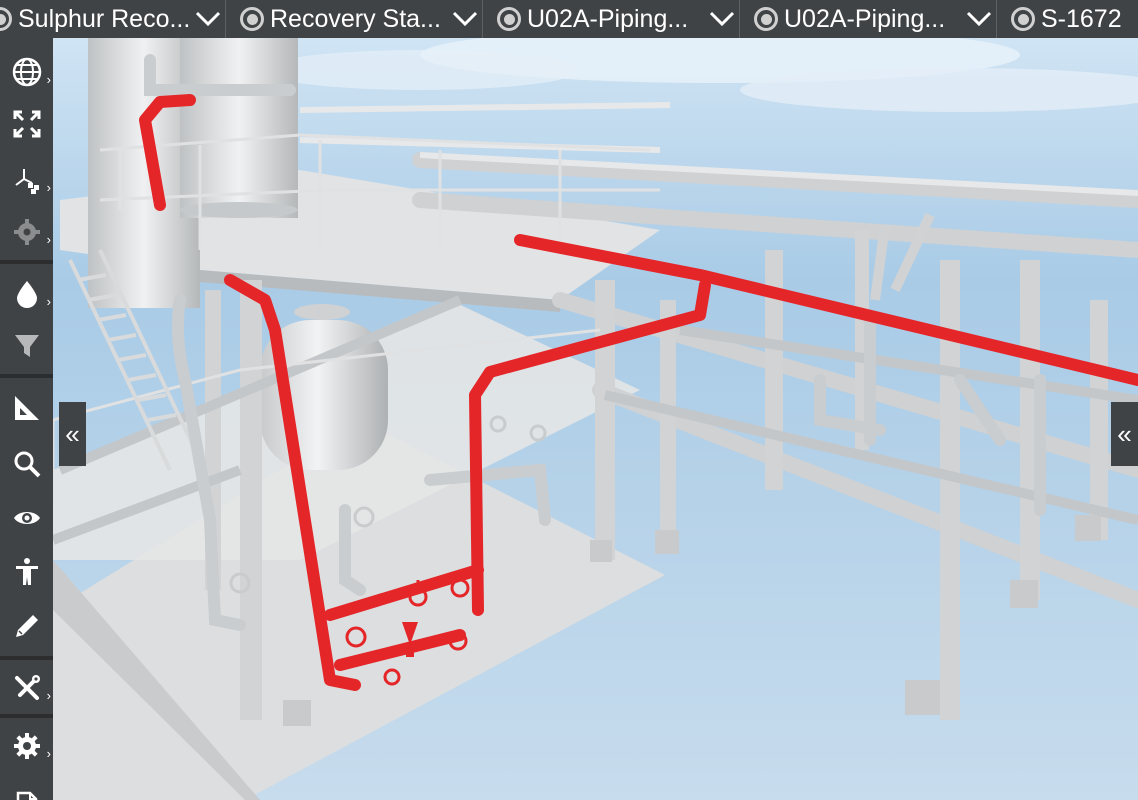 The width and height of the screenshot is (1138, 800). I want to click on walk-mode-button, so click(26, 572).